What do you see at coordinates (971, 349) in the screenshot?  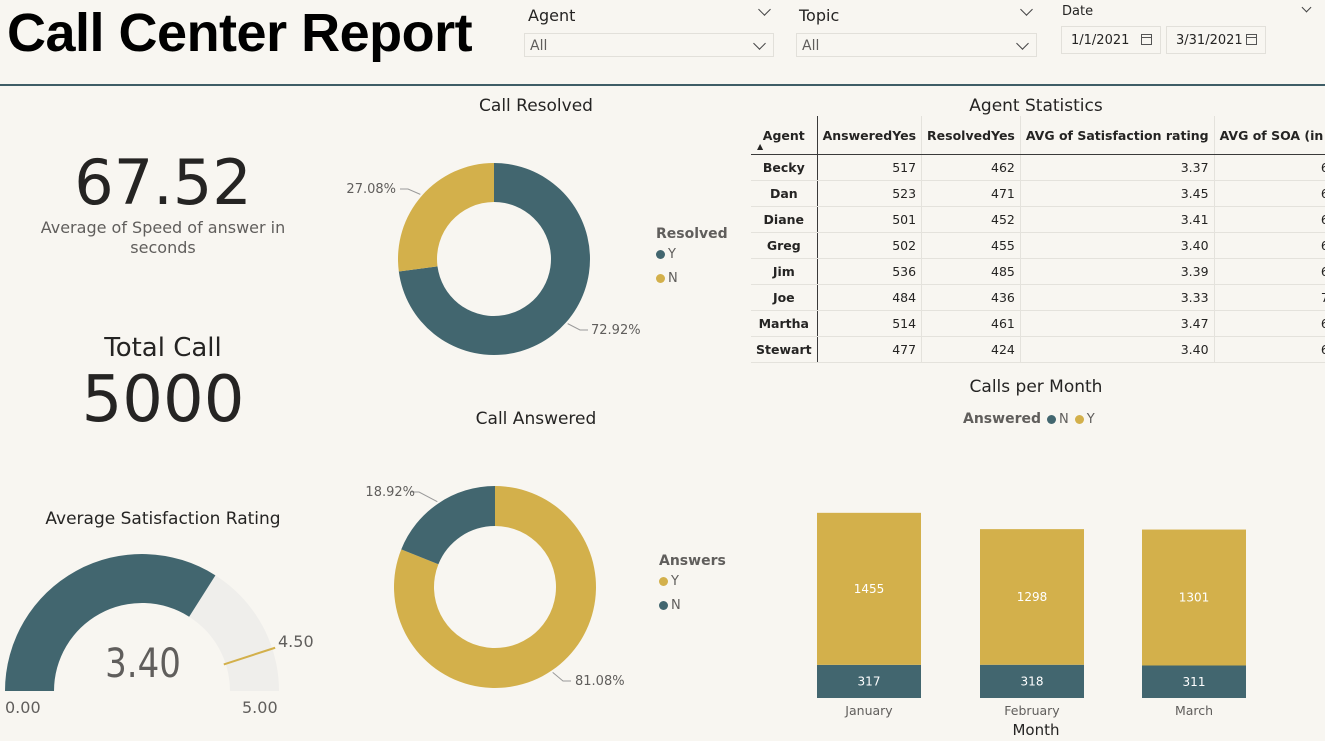 I see `table-cell: 424` at bounding box center [971, 349].